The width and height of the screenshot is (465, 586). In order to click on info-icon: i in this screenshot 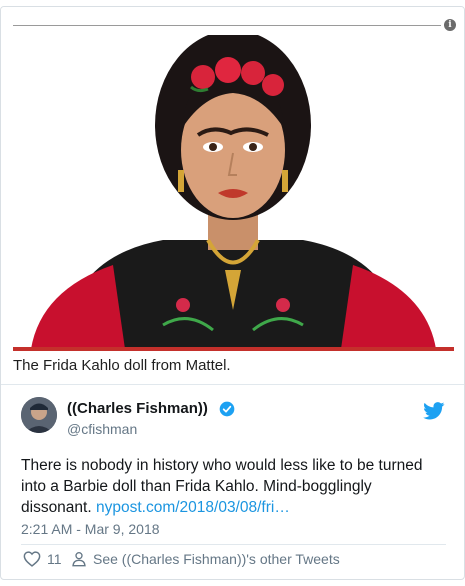, I will do `click(450, 25)`.